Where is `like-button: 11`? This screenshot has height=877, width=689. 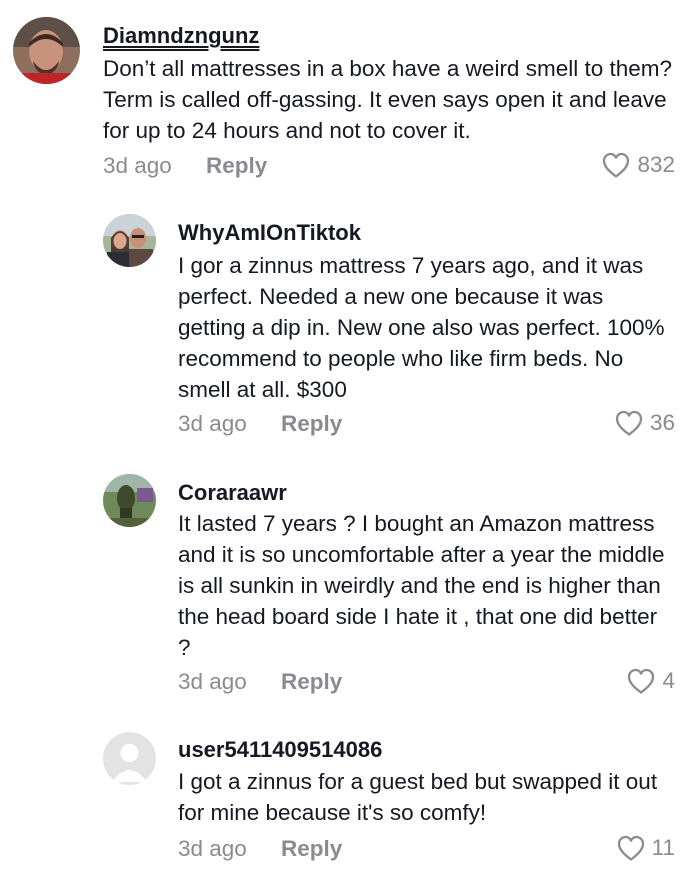 like-button: 11 is located at coordinates (645, 848).